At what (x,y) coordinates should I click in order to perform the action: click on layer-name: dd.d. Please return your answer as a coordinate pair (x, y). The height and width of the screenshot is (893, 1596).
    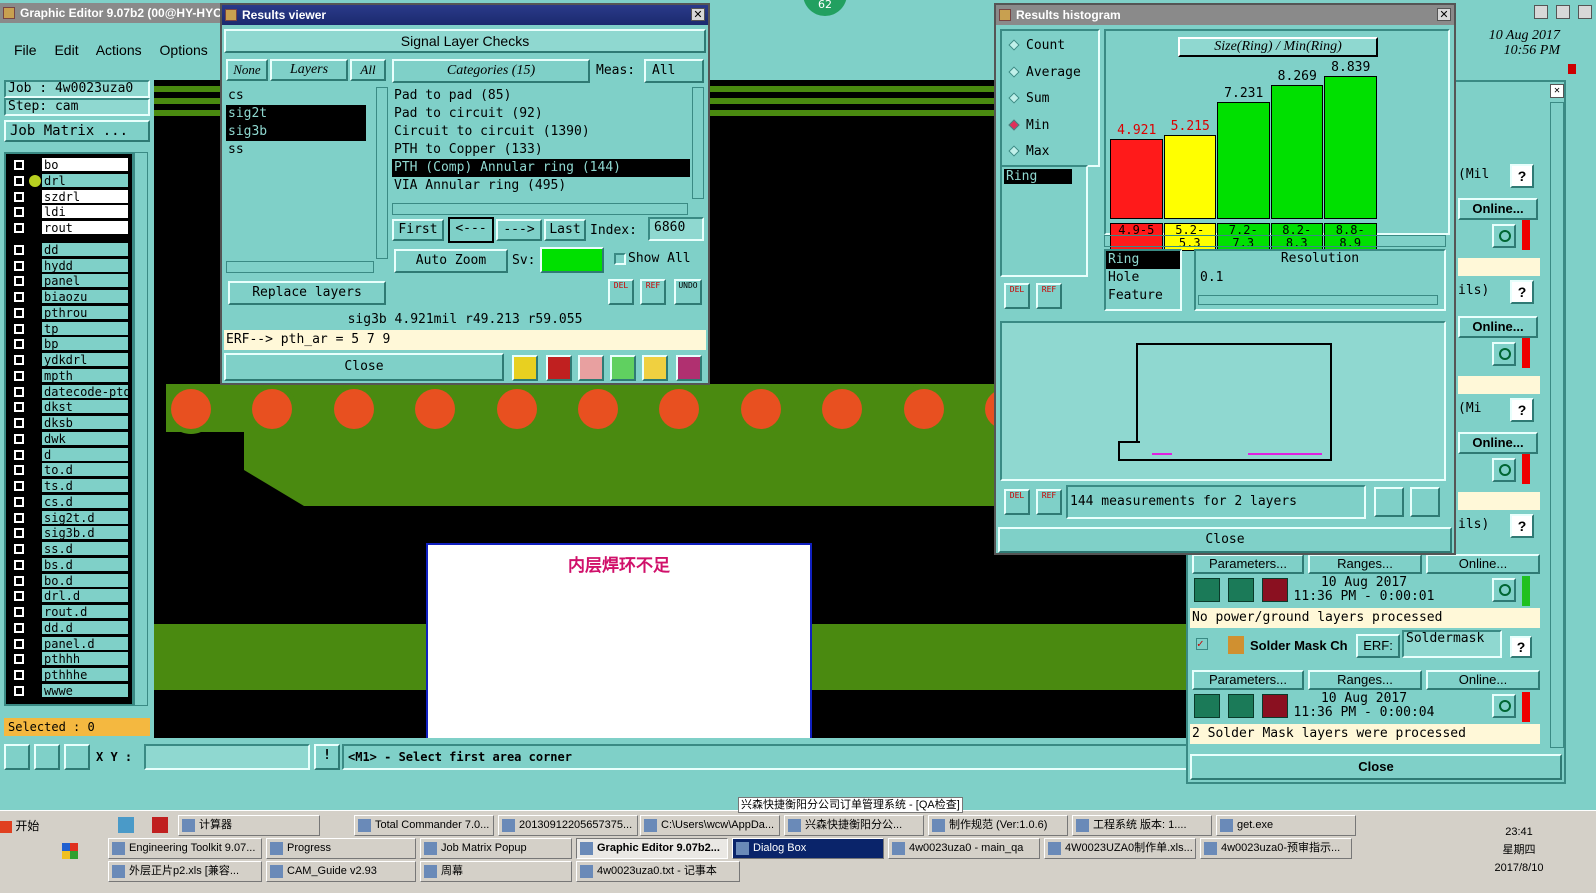
    Looking at the image, I should click on (85, 627).